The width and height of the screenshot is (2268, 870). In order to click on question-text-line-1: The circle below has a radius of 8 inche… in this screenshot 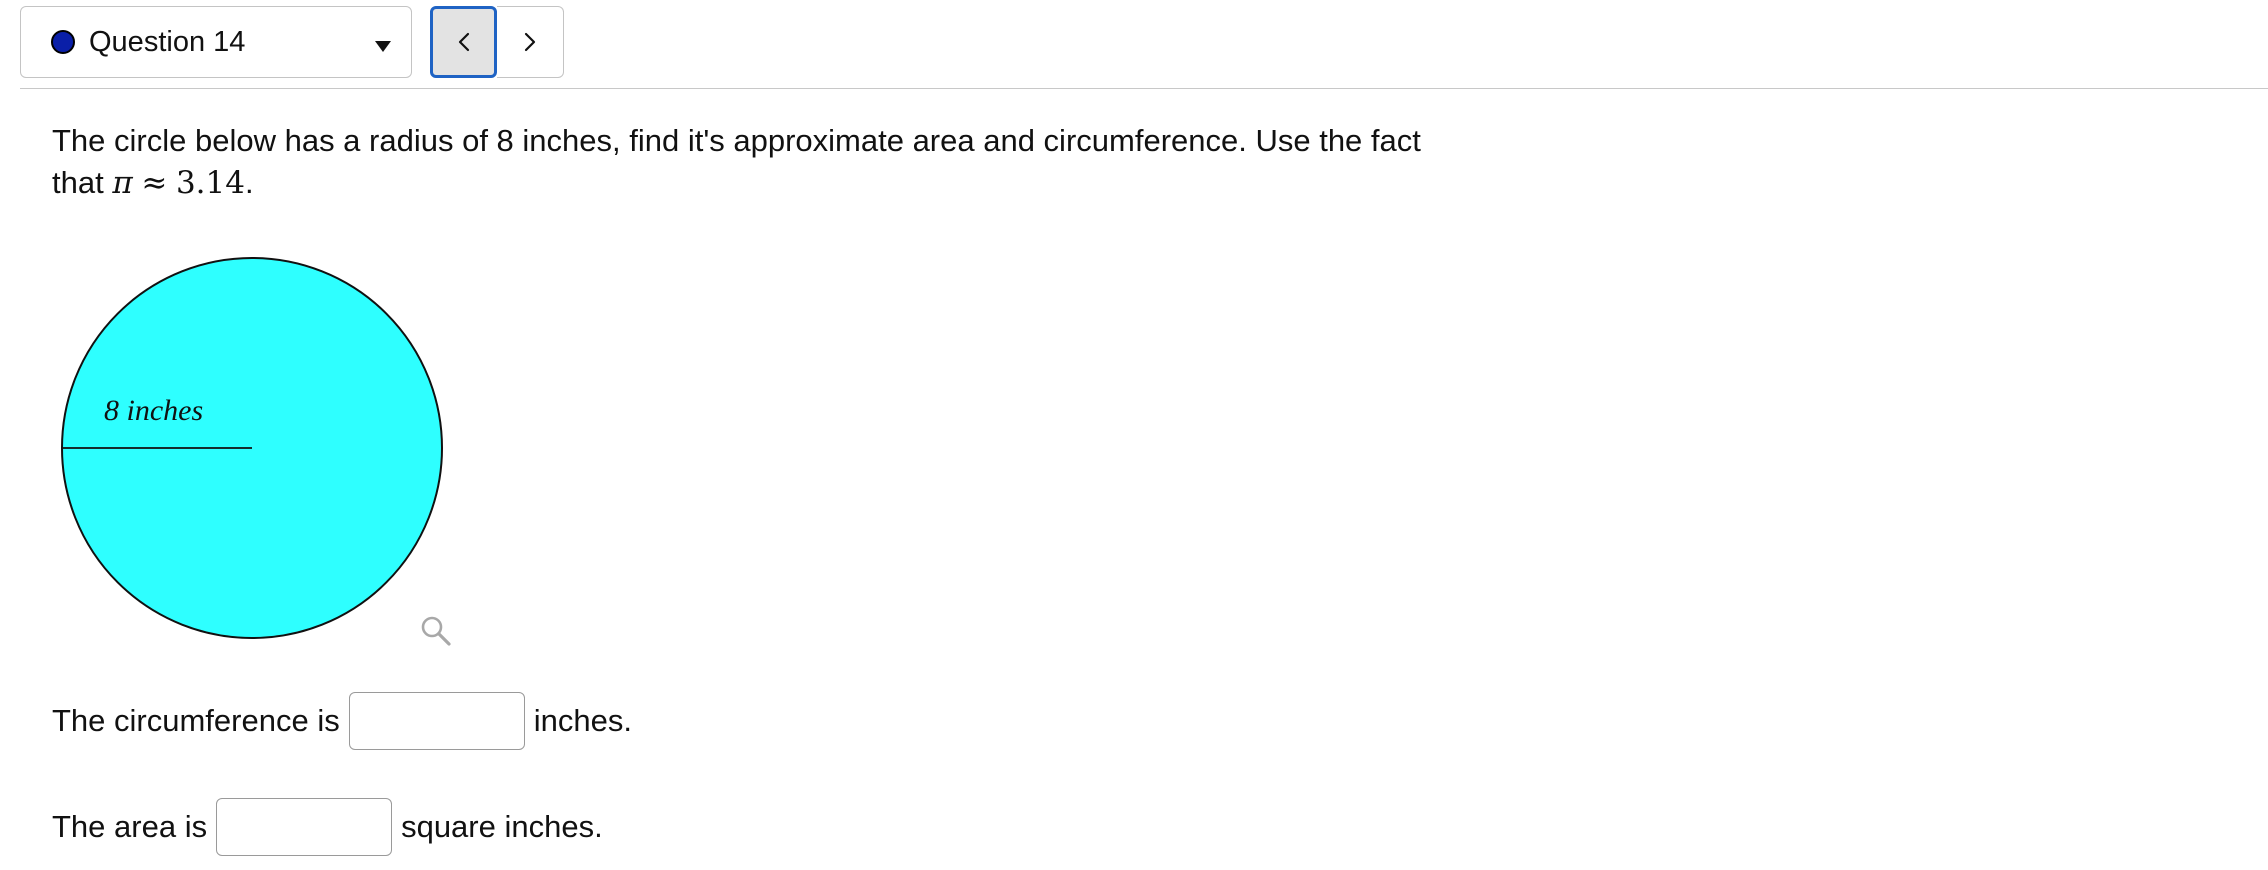, I will do `click(736, 140)`.